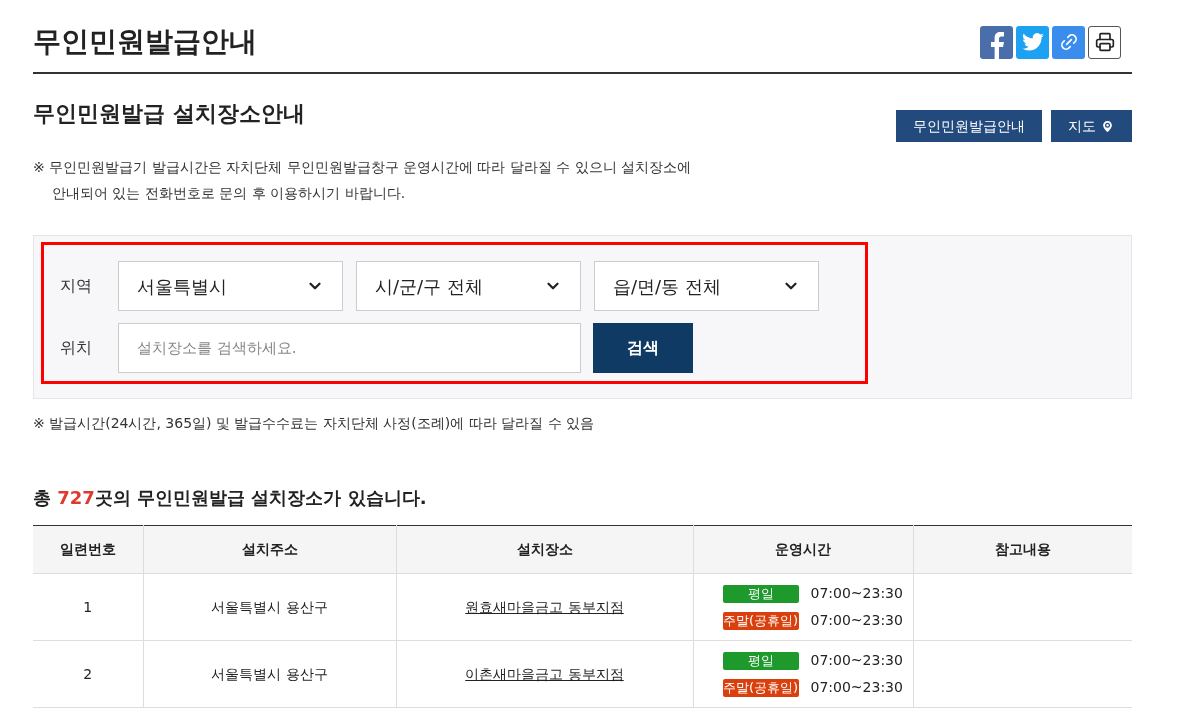 This screenshot has height=720, width=1202. What do you see at coordinates (269, 549) in the screenshot?
I see `column-header: 설치주소` at bounding box center [269, 549].